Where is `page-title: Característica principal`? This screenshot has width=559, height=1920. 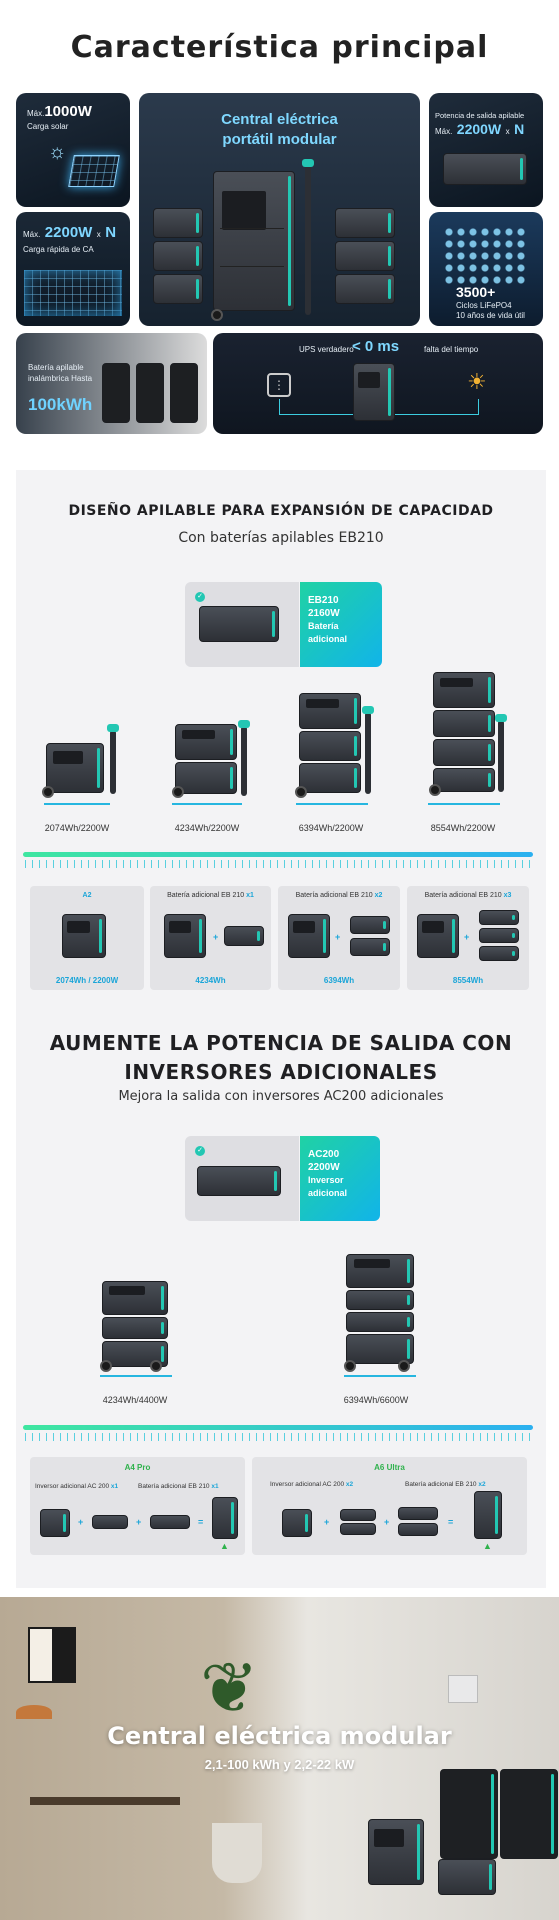
page-title: Característica principal is located at coordinates (279, 47).